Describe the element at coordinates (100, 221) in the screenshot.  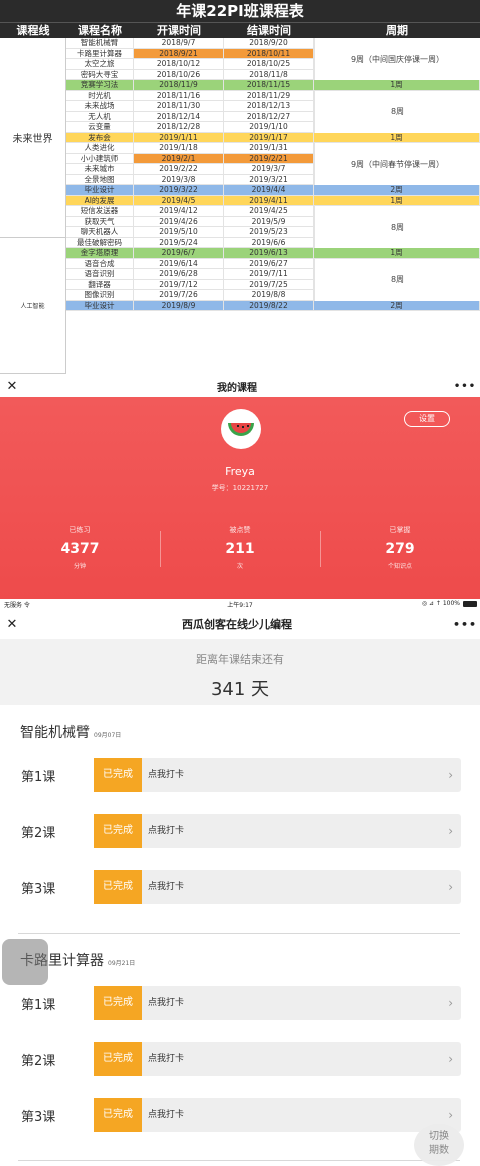
I see `cell-name: 获取天气` at that location.